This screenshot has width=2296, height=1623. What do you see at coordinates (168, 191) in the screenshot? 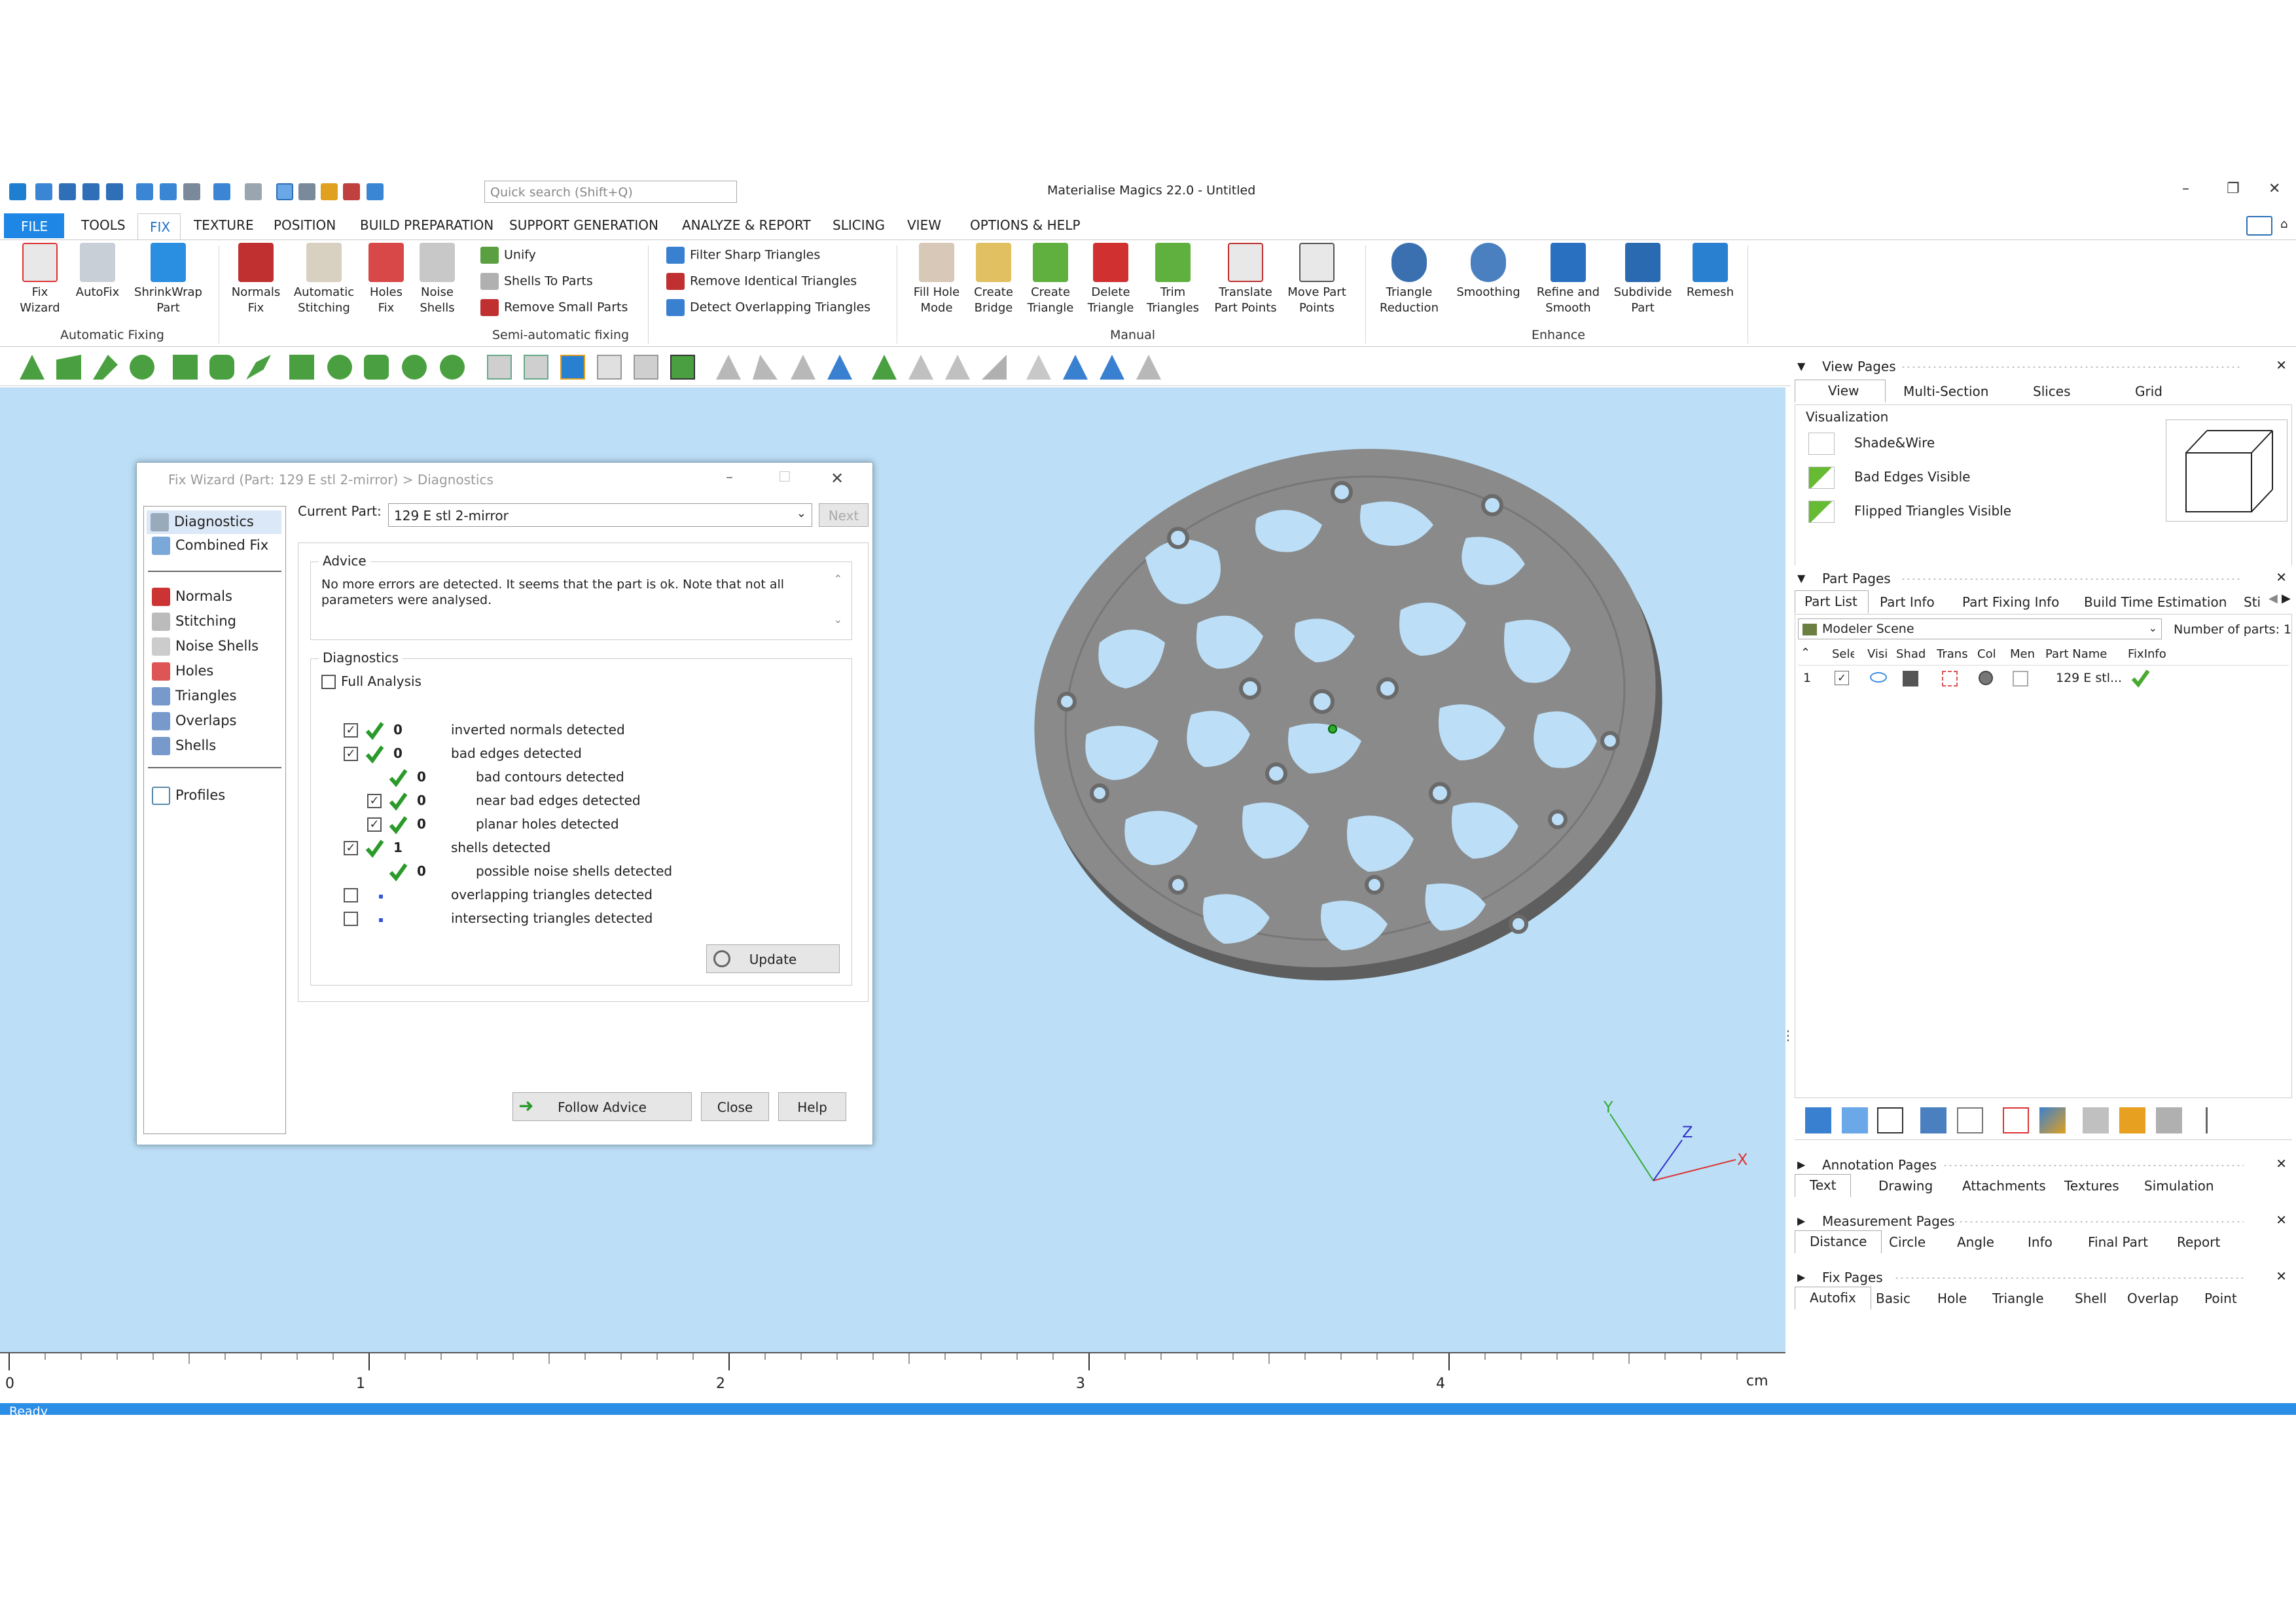
I see `save-part-icon` at bounding box center [168, 191].